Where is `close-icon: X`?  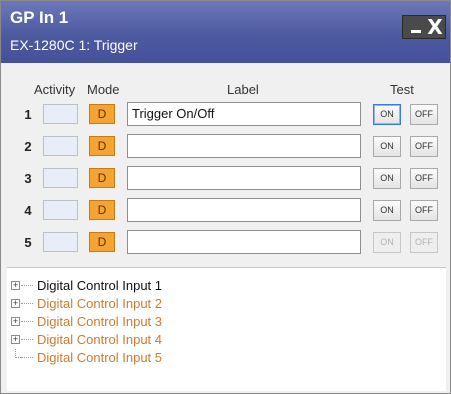
close-icon: X is located at coordinates (435, 27).